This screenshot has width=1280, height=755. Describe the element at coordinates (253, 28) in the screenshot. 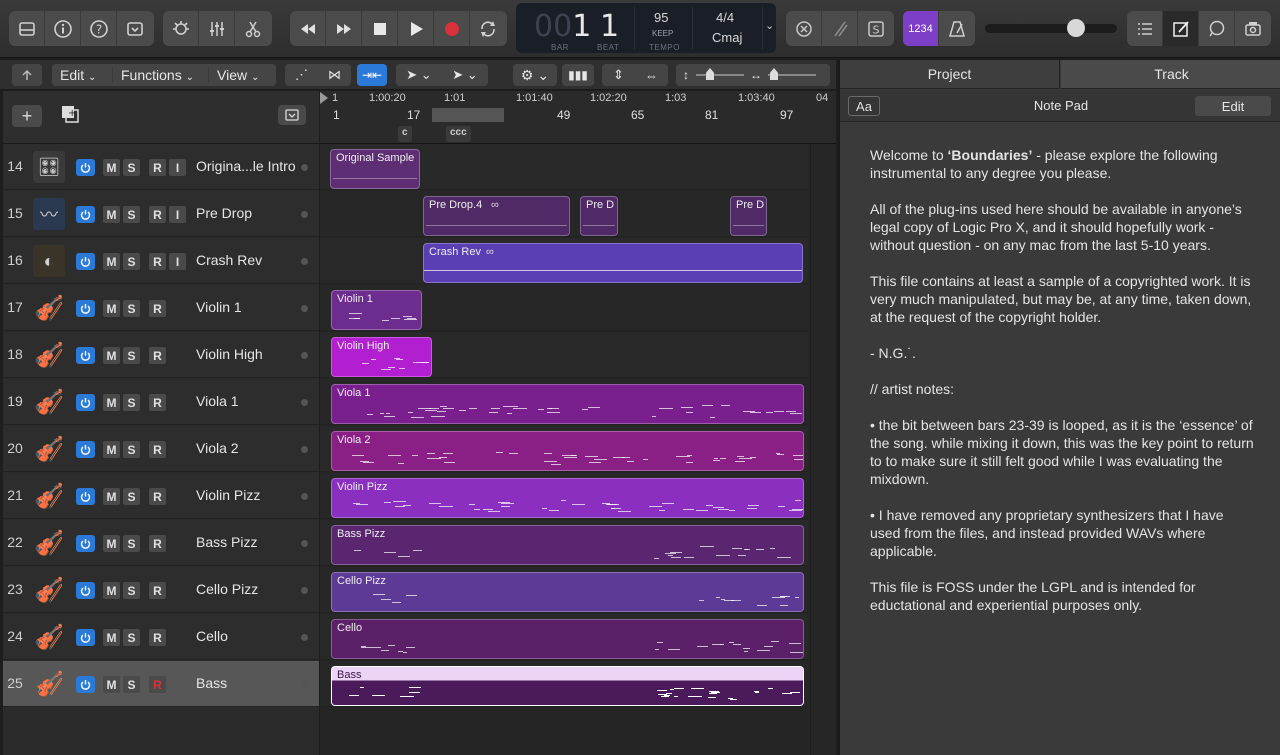

I see `editors-button` at that location.